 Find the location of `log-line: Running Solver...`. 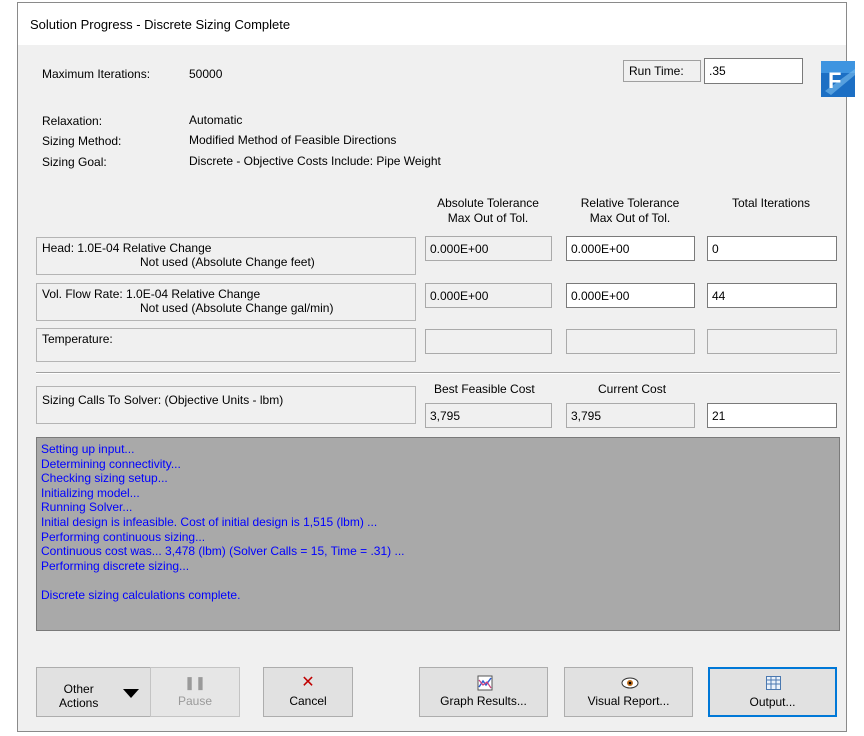

log-line: Running Solver... is located at coordinates (87, 507).